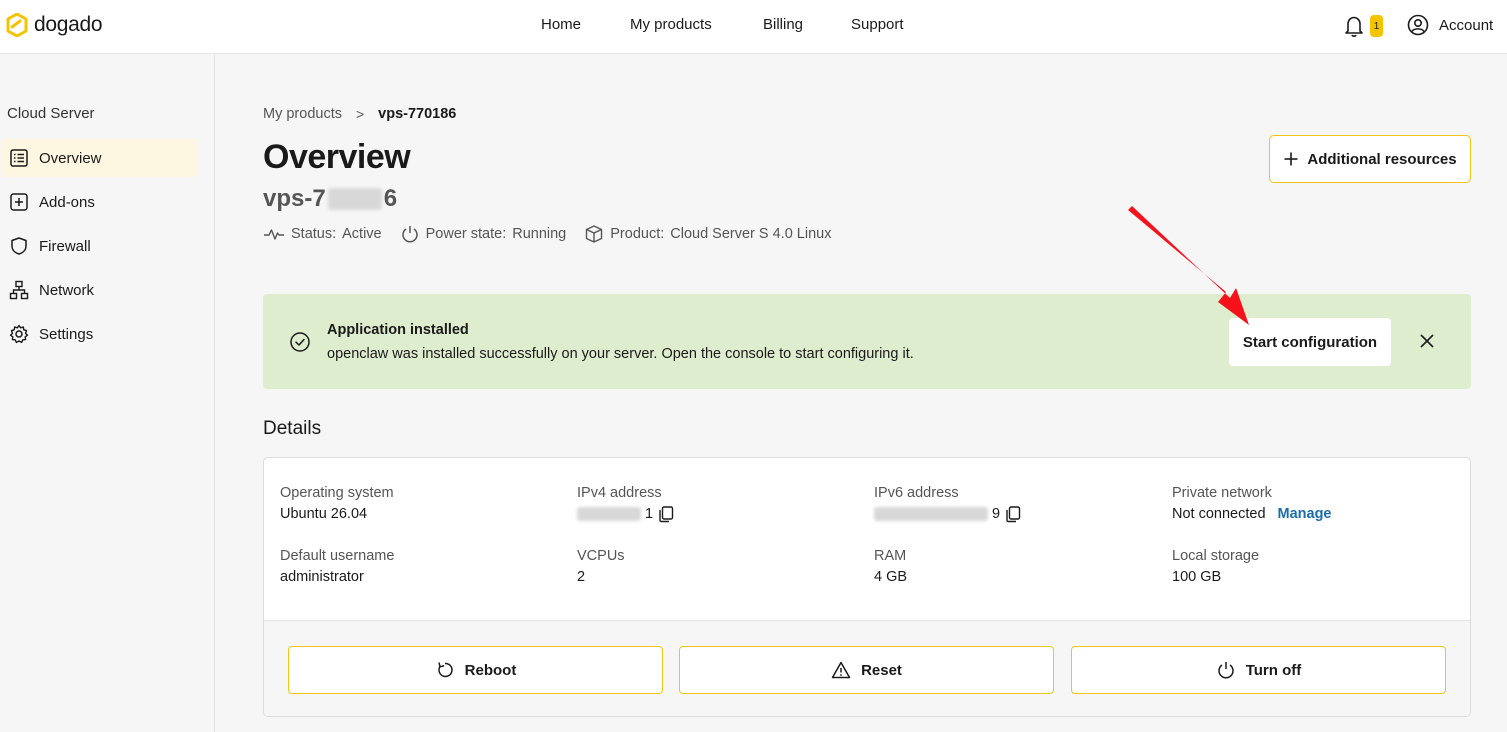 The image size is (1507, 732). I want to click on server-name: vps-7 6, so click(330, 199).